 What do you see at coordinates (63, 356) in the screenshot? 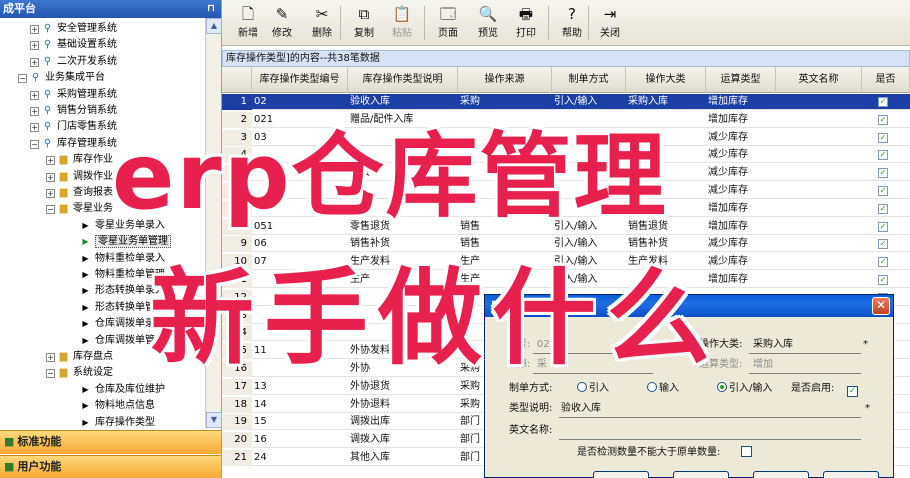
I see `folder-icon: ▆` at bounding box center [63, 356].